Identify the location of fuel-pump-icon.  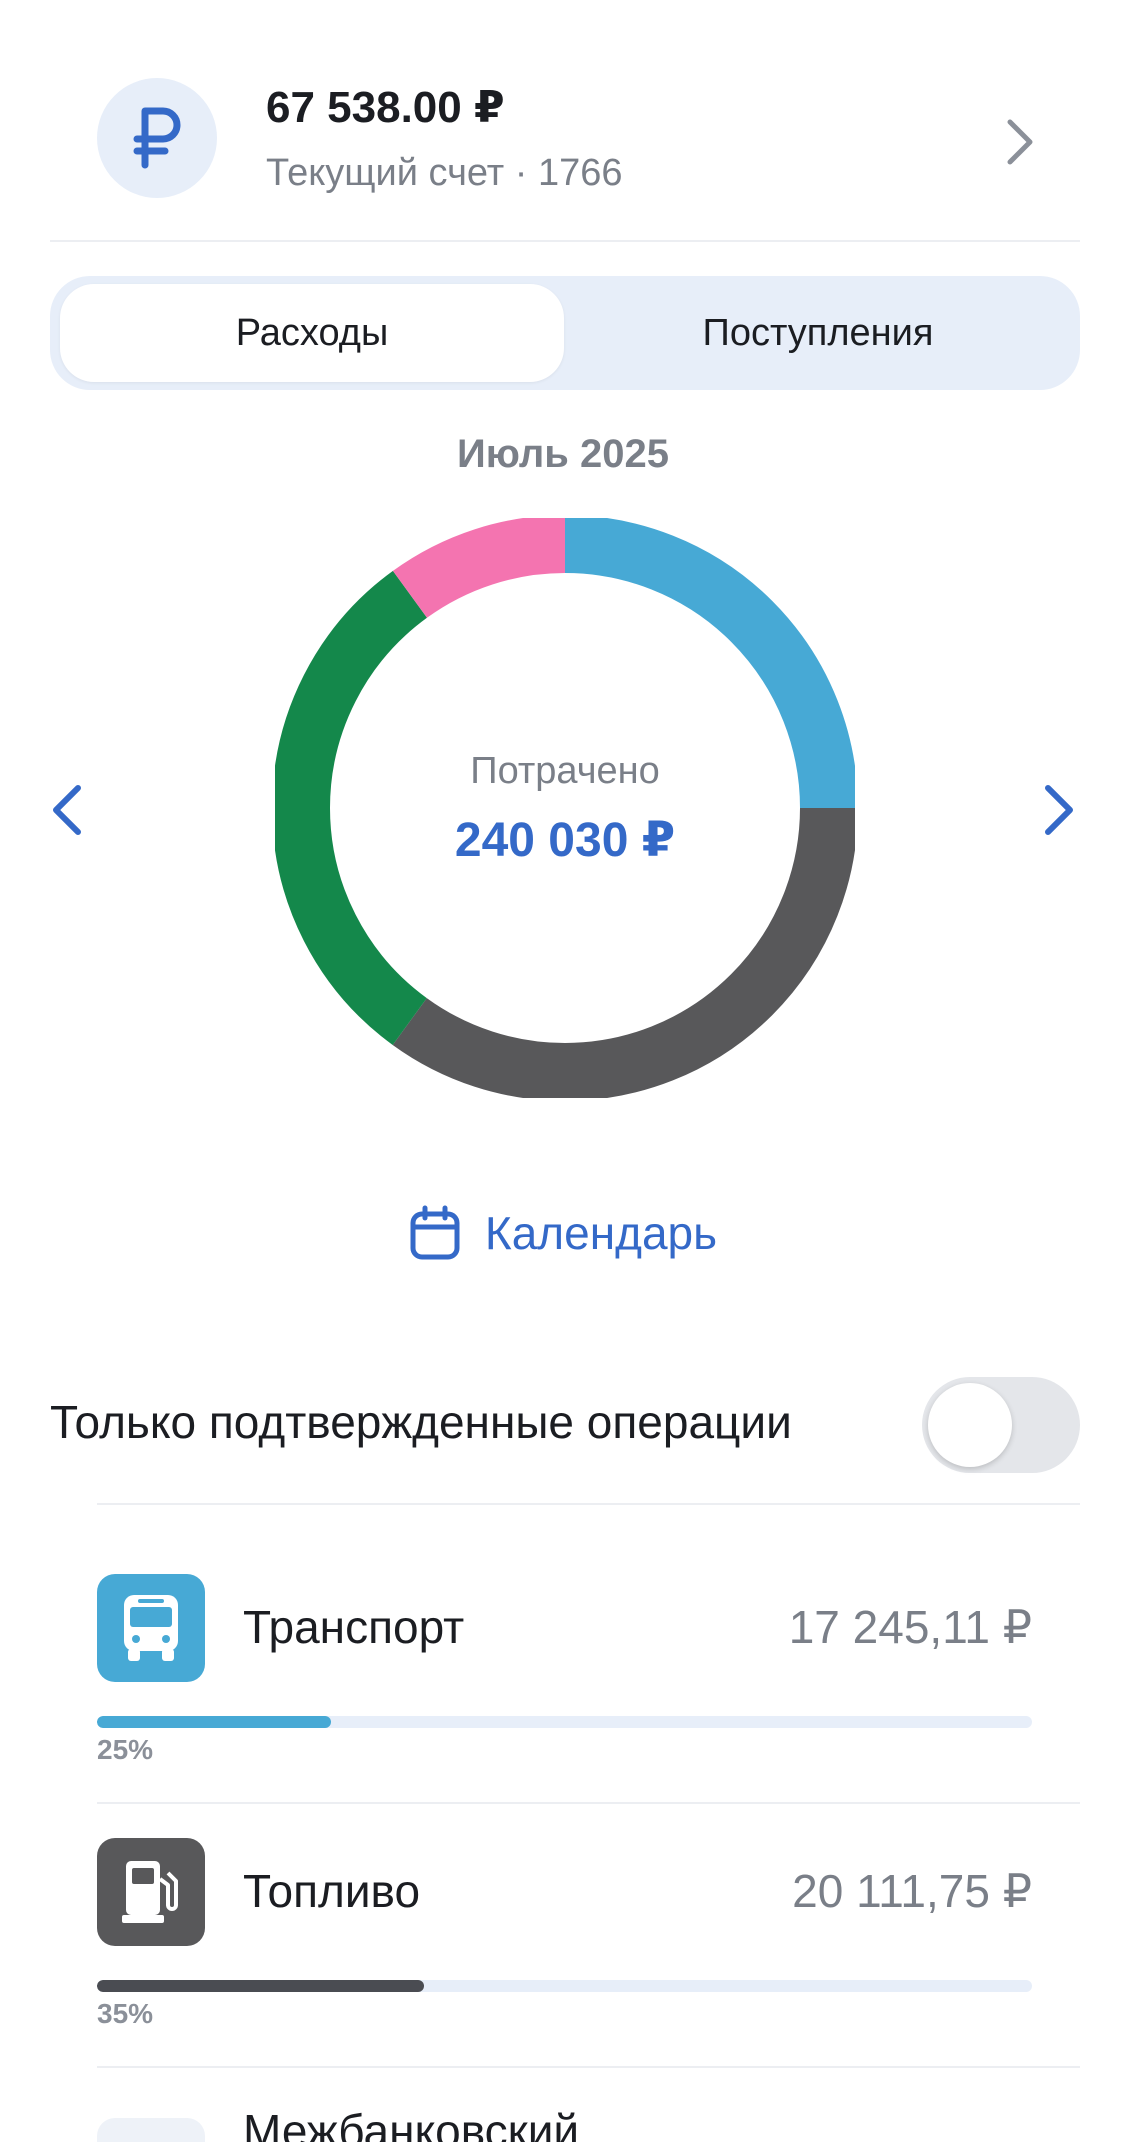
(150, 1892).